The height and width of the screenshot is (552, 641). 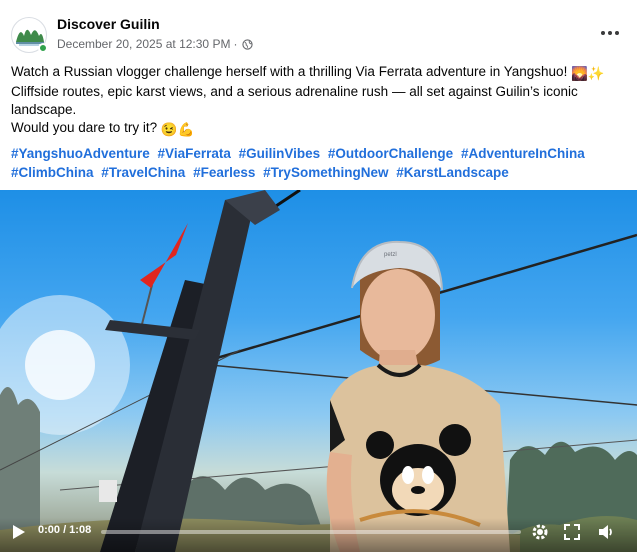 I want to click on hashtag-link: #ViaFerrata, so click(x=194, y=153).